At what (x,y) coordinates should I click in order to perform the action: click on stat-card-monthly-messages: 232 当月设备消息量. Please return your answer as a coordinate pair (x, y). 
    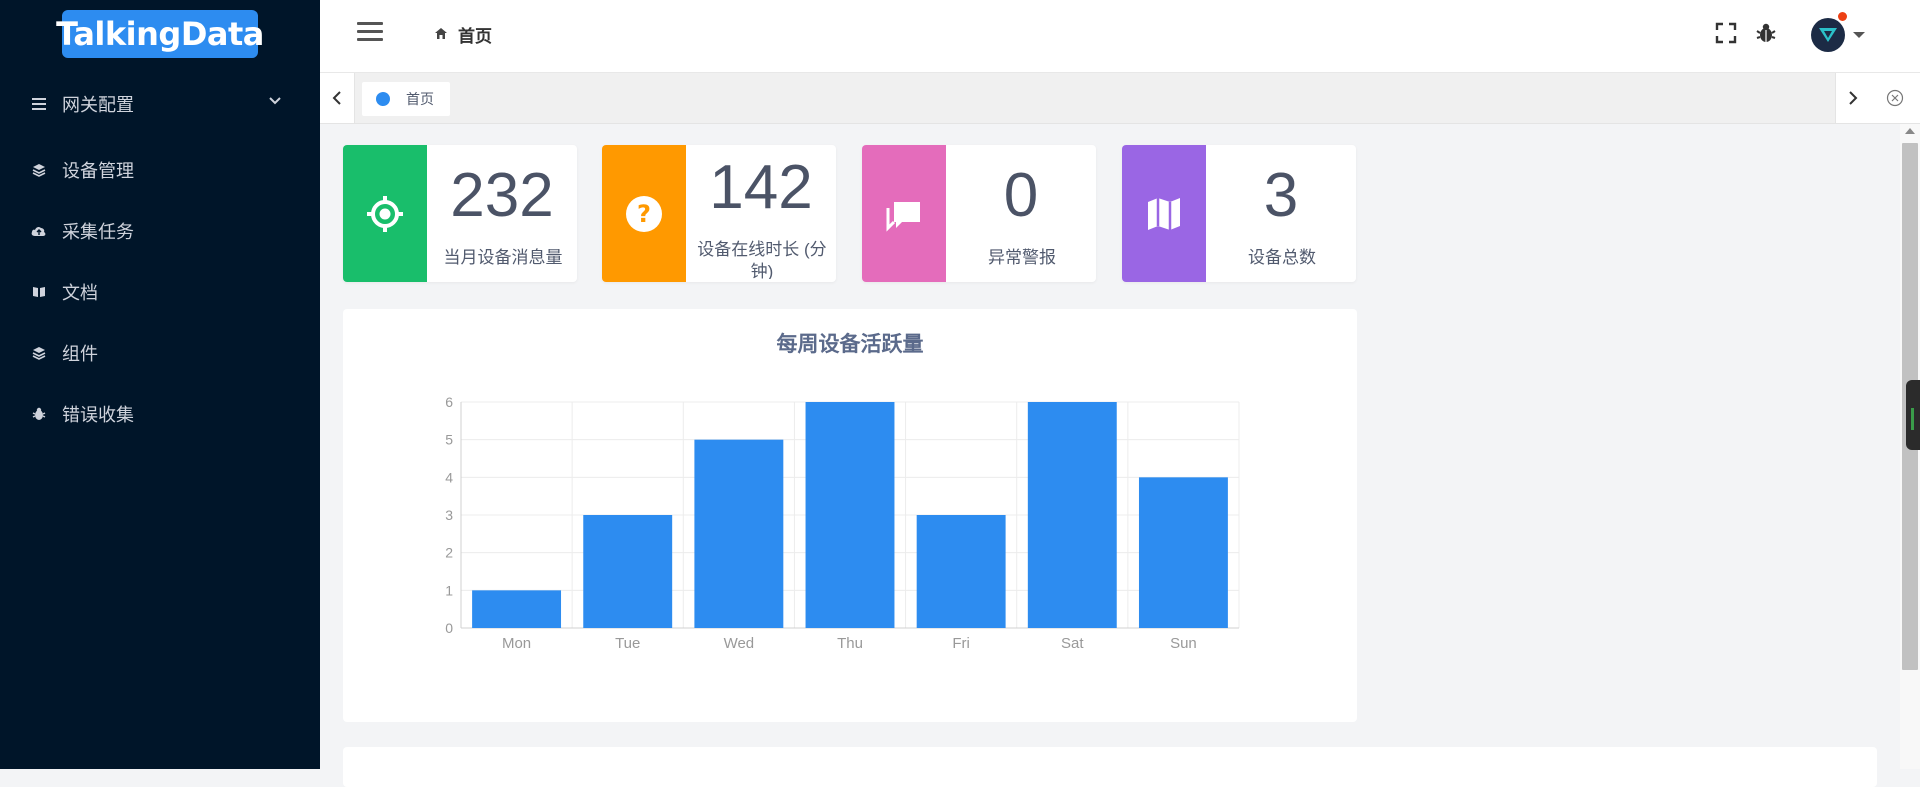
    Looking at the image, I should click on (460, 213).